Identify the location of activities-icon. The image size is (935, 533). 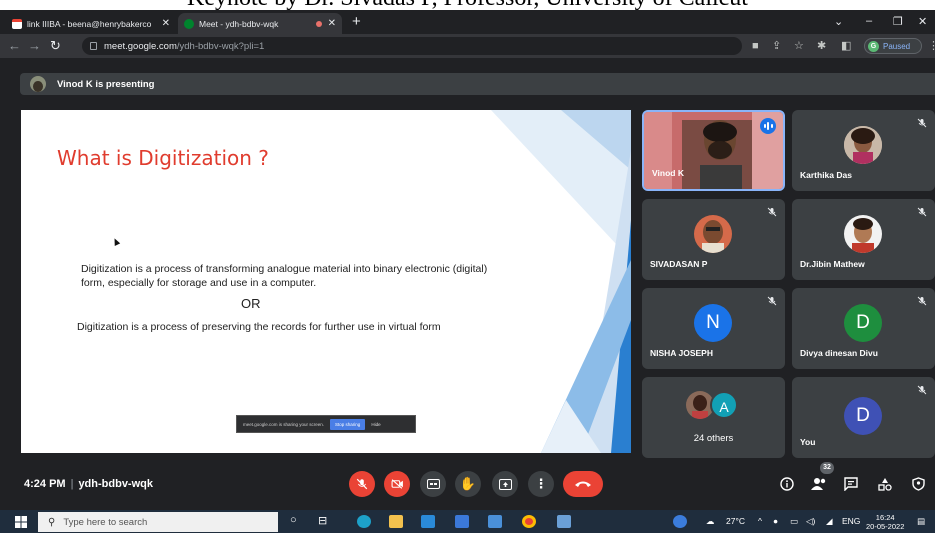
(885, 484).